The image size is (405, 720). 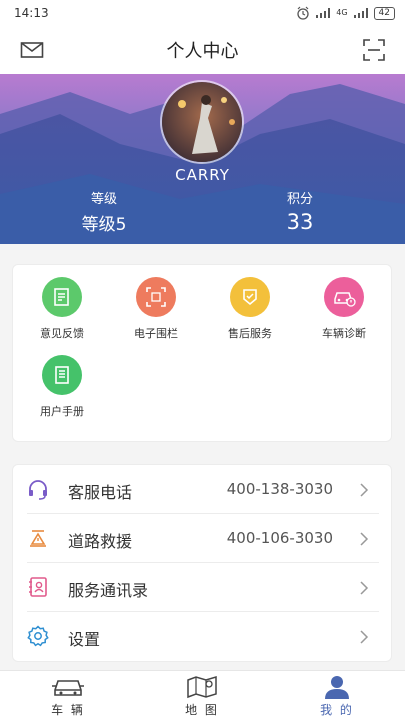 What do you see at coordinates (38, 538) in the screenshot?
I see `road-rescue-icon` at bounding box center [38, 538].